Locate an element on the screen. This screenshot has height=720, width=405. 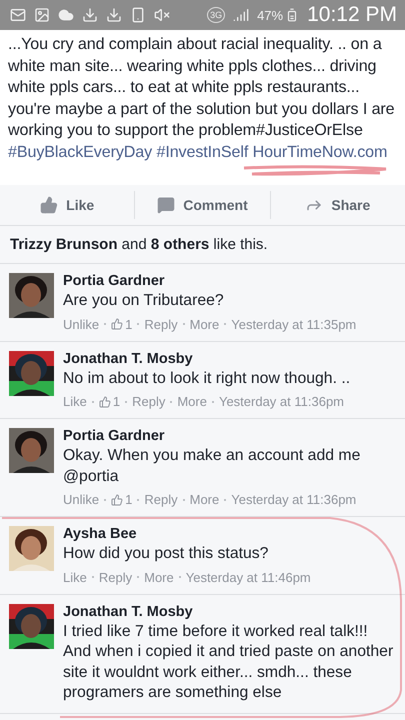
clock: 10:12 PM is located at coordinates (352, 15).